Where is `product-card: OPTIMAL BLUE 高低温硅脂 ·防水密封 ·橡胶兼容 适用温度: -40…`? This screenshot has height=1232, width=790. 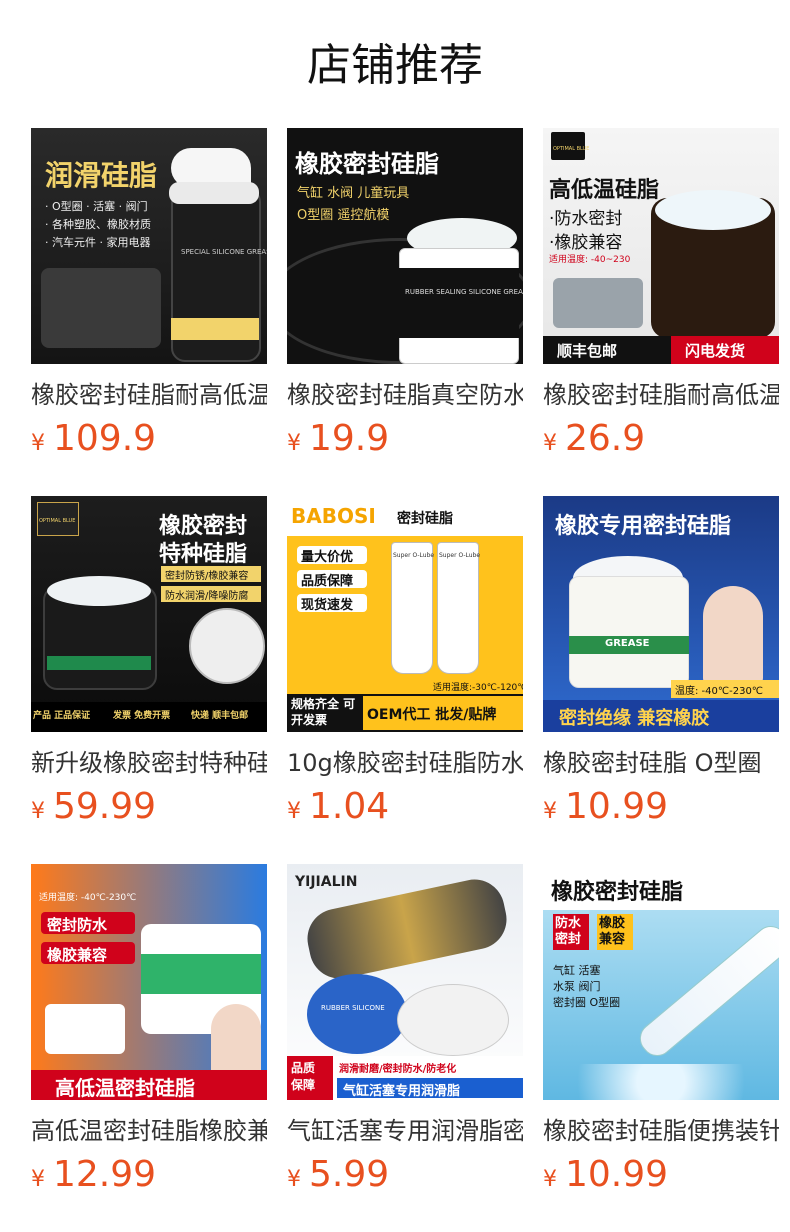
product-card: OPTIMAL BLUE 高低温硅脂 ·防水密封 ·橡胶兼容 适用温度: -40… is located at coordinates (661, 312).